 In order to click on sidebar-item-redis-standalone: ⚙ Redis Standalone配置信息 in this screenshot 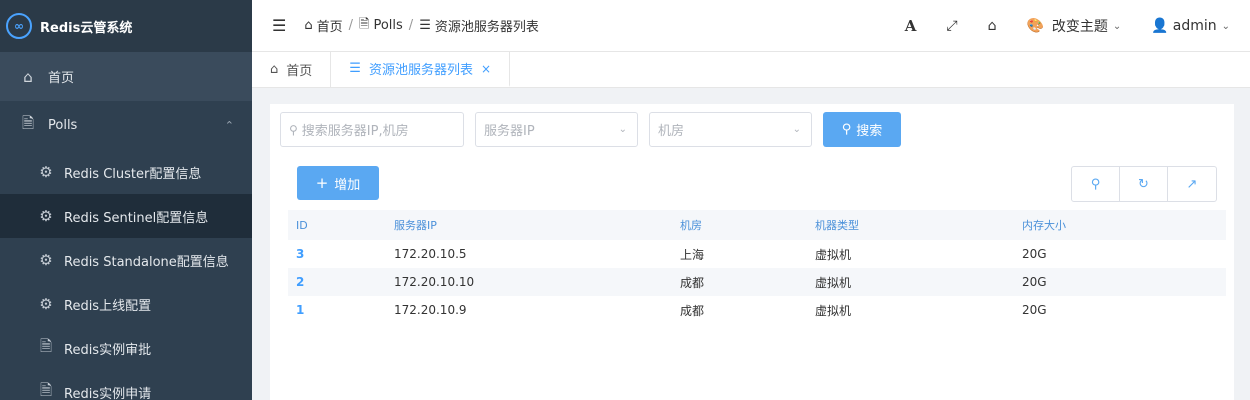, I will do `click(126, 260)`.